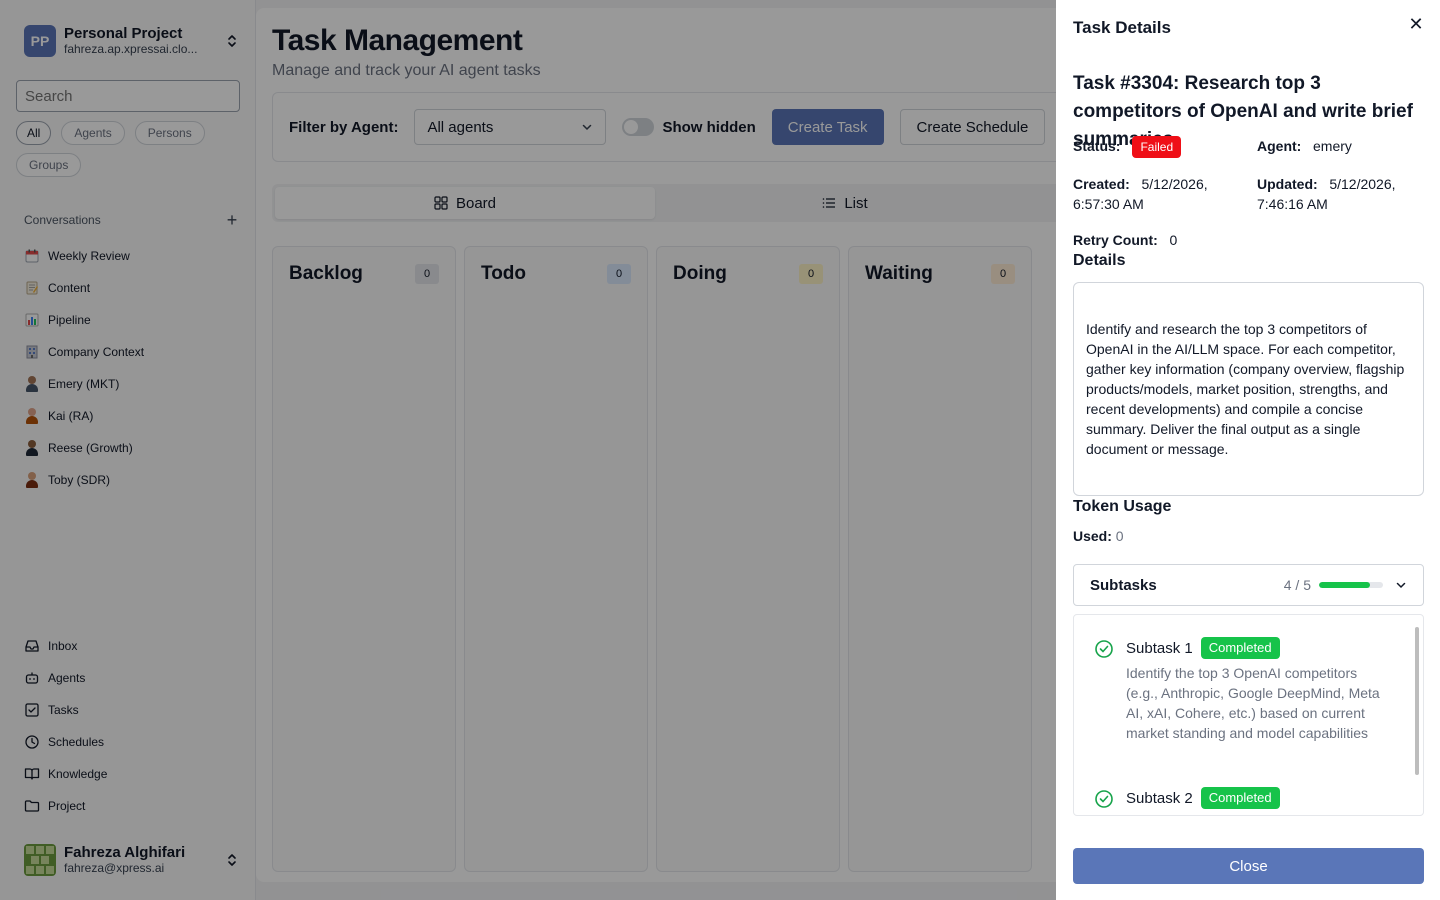 This screenshot has width=1440, height=900. I want to click on retry-field: Retry Count: 0, so click(1125, 240).